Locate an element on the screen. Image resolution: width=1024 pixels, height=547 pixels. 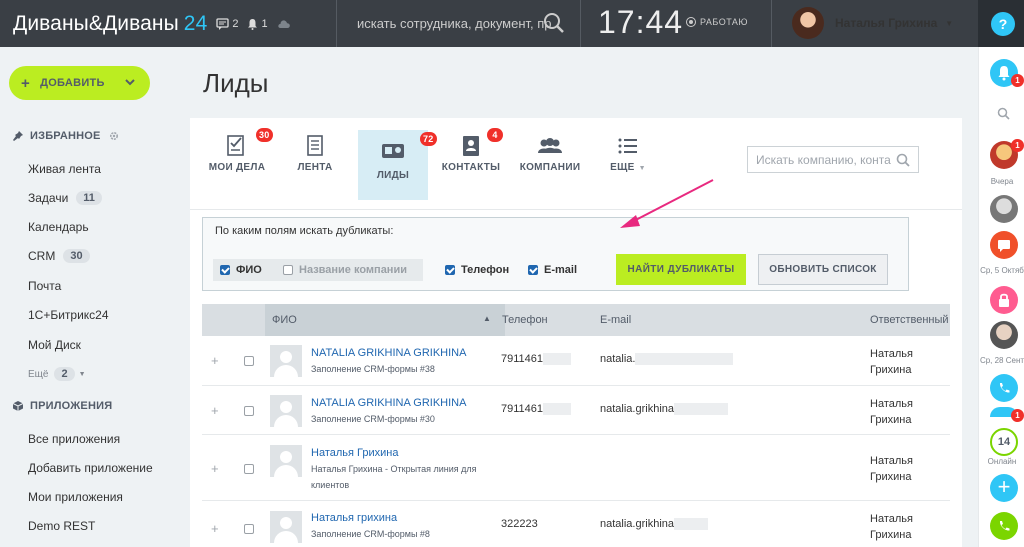
counter-badge: 72 is located at coordinates (428, 139).